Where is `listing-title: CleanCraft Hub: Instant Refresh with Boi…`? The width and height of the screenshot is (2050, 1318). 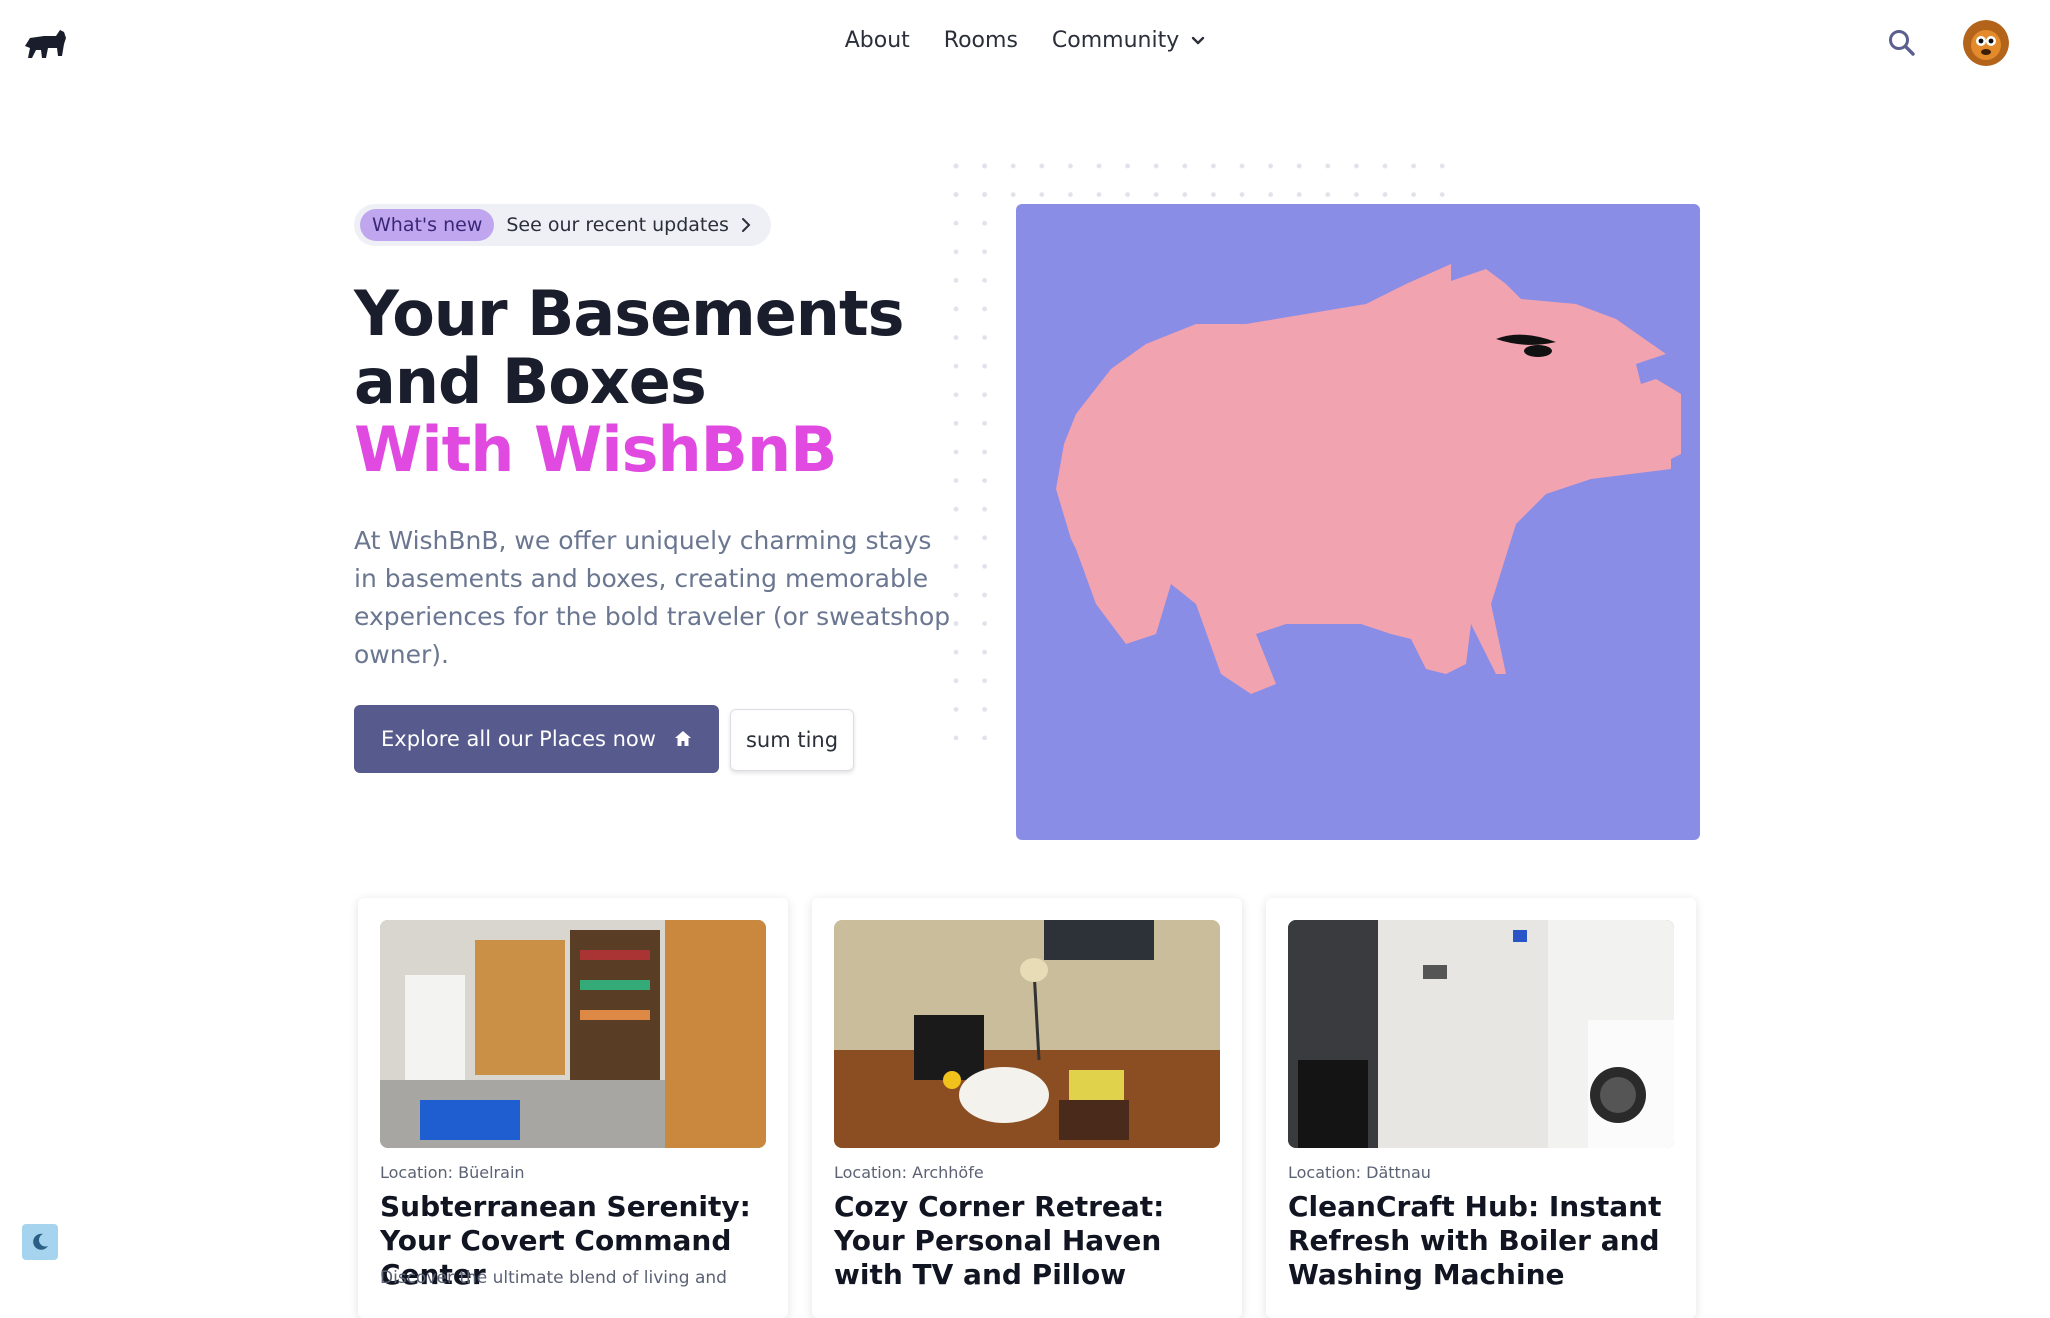
listing-title: CleanCraft Hub: Instant Refresh with Boi… is located at coordinates (1488, 1241).